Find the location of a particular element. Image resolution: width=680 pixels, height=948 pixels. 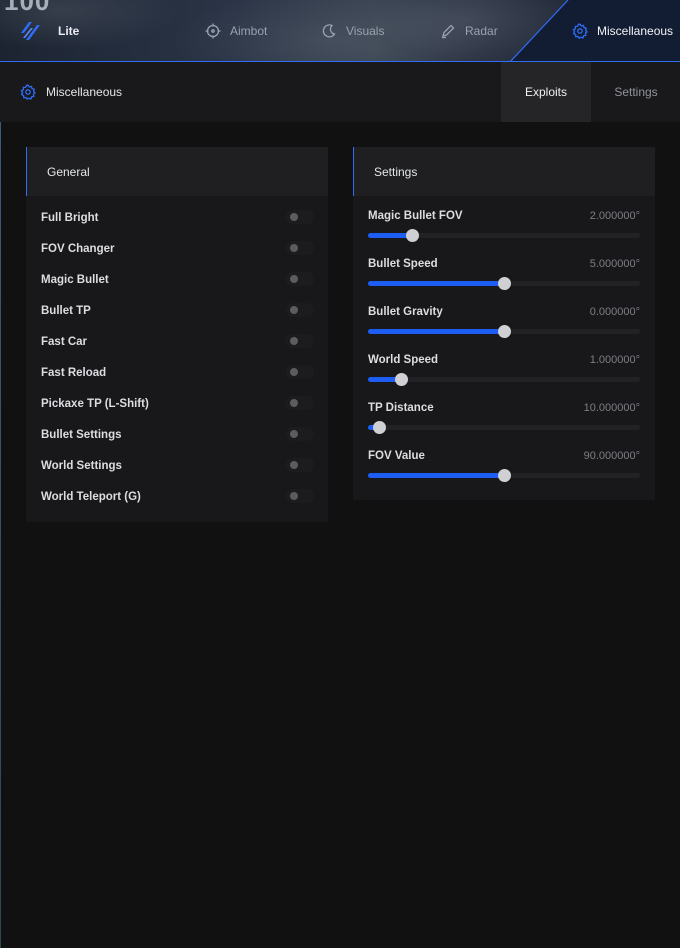

tab-active-edge is located at coordinates (539, 30).